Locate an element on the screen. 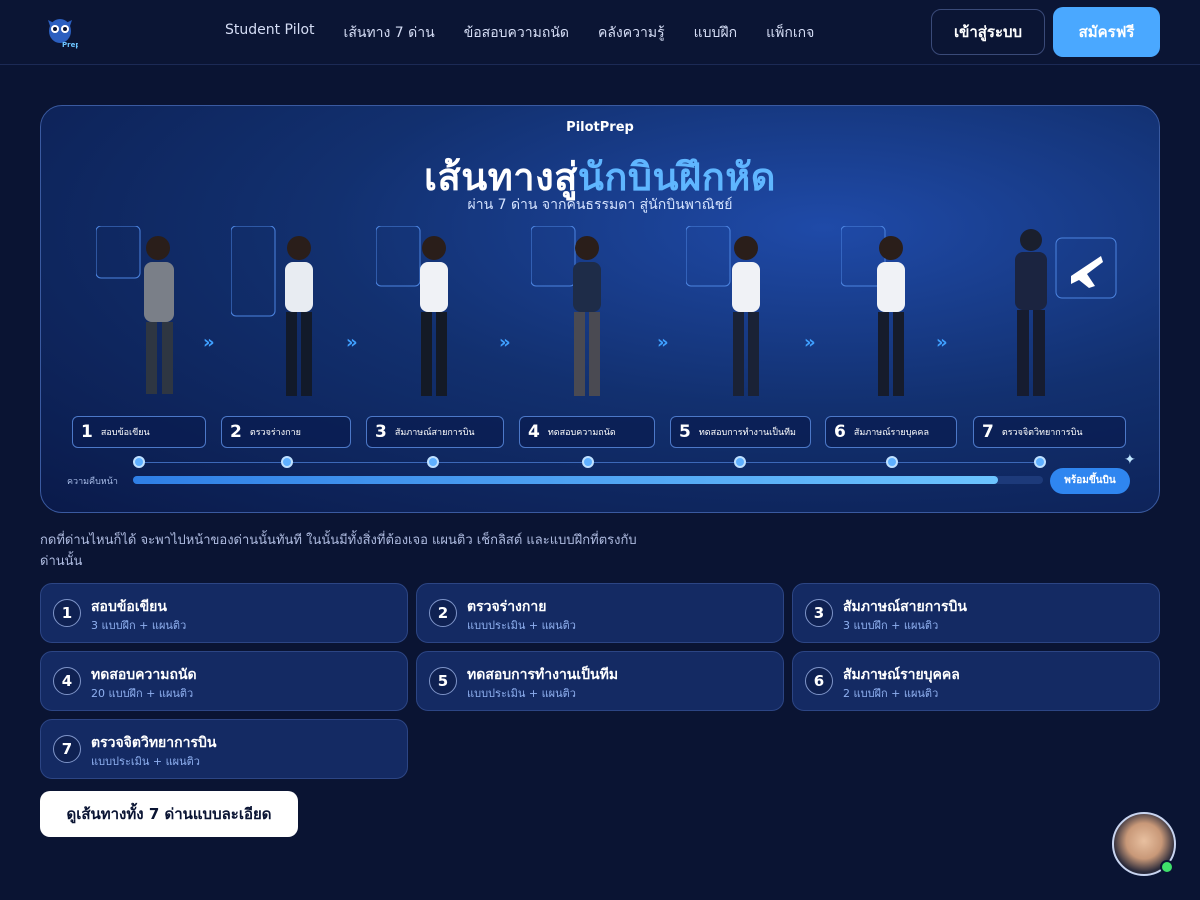 The height and width of the screenshot is (900, 1200). hero-stage-7: 7 ตรวจจิตวิทยาการบิน is located at coordinates (1049, 432).